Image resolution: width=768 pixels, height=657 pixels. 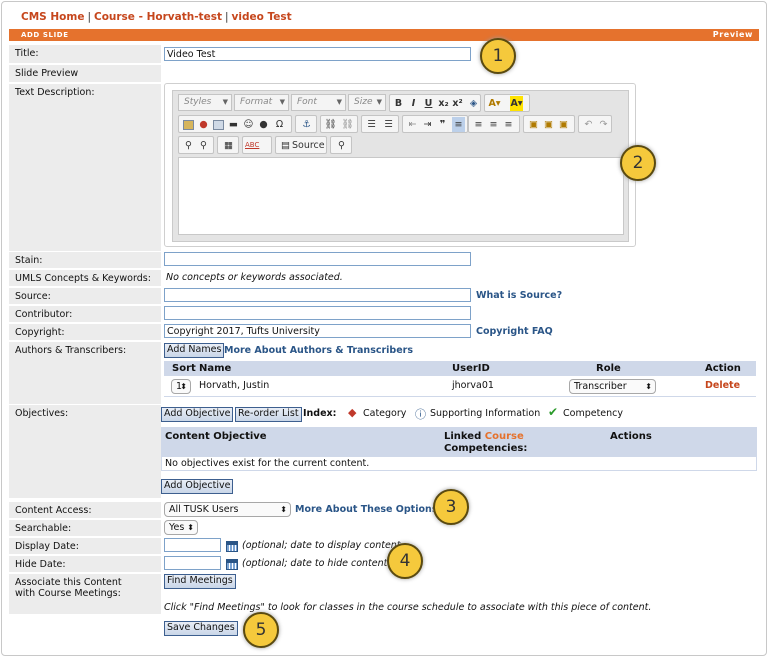 What do you see at coordinates (233, 124) in the screenshot?
I see `horizontal-line-icon: ▬` at bounding box center [233, 124].